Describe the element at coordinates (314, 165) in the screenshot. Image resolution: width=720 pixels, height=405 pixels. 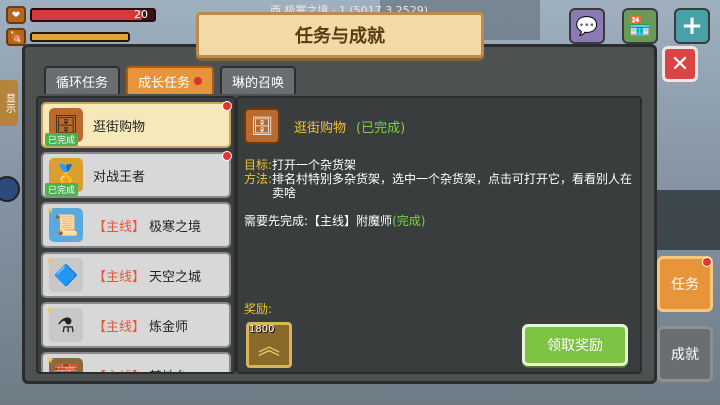
I see `goal-text: 打开一个杂货架` at that location.